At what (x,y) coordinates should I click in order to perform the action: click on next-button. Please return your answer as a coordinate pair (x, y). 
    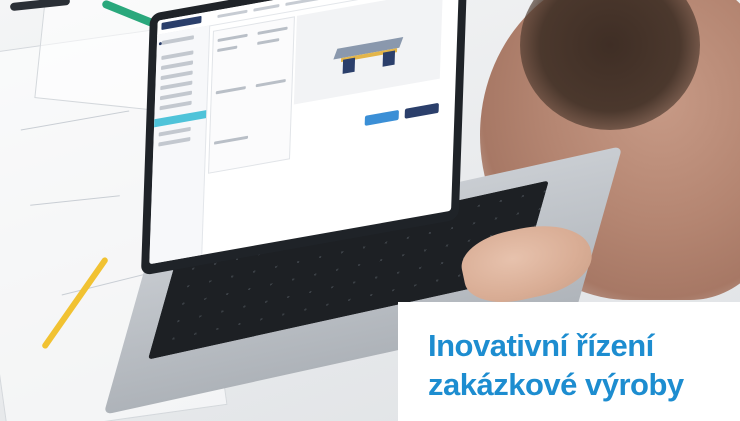
    Looking at the image, I should click on (421, 110).